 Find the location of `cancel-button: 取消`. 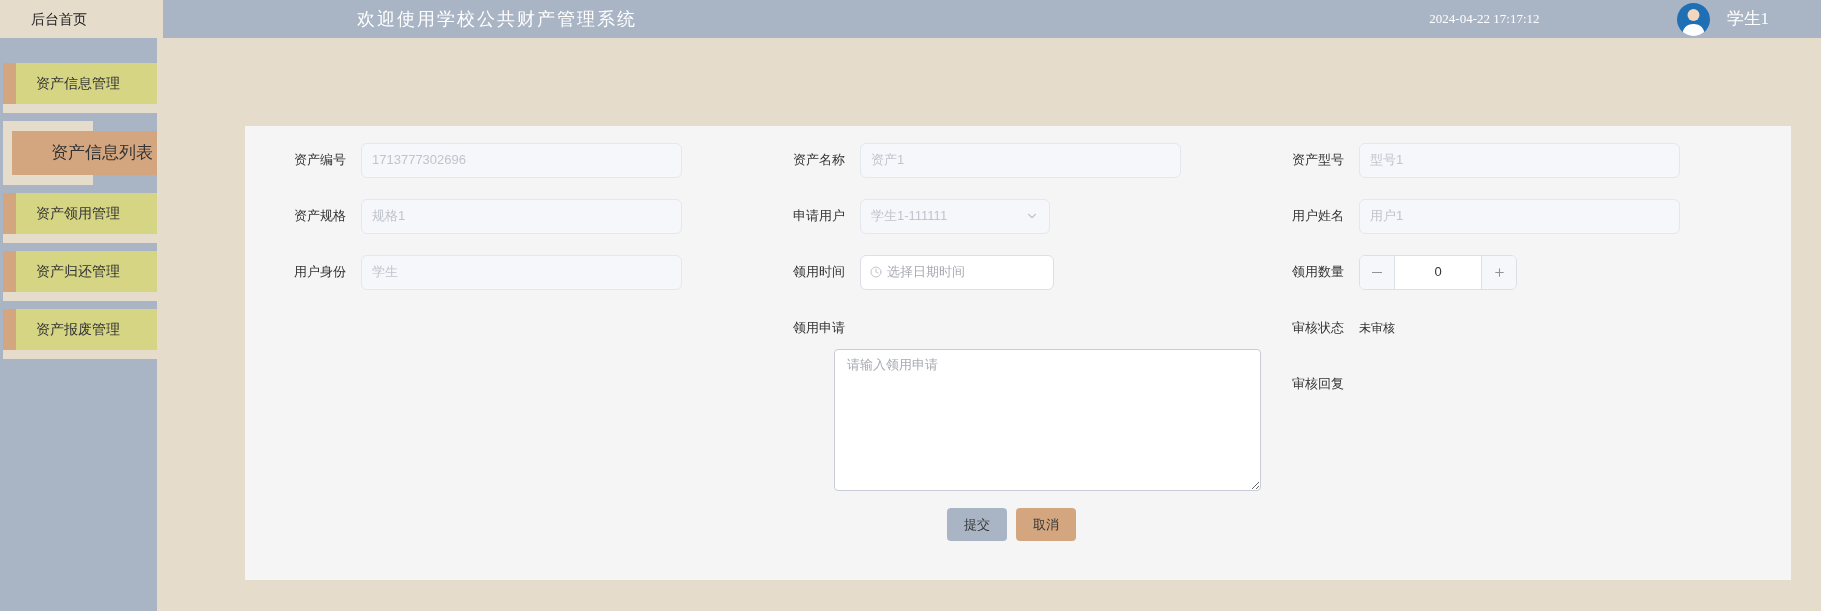

cancel-button: 取消 is located at coordinates (1046, 524).